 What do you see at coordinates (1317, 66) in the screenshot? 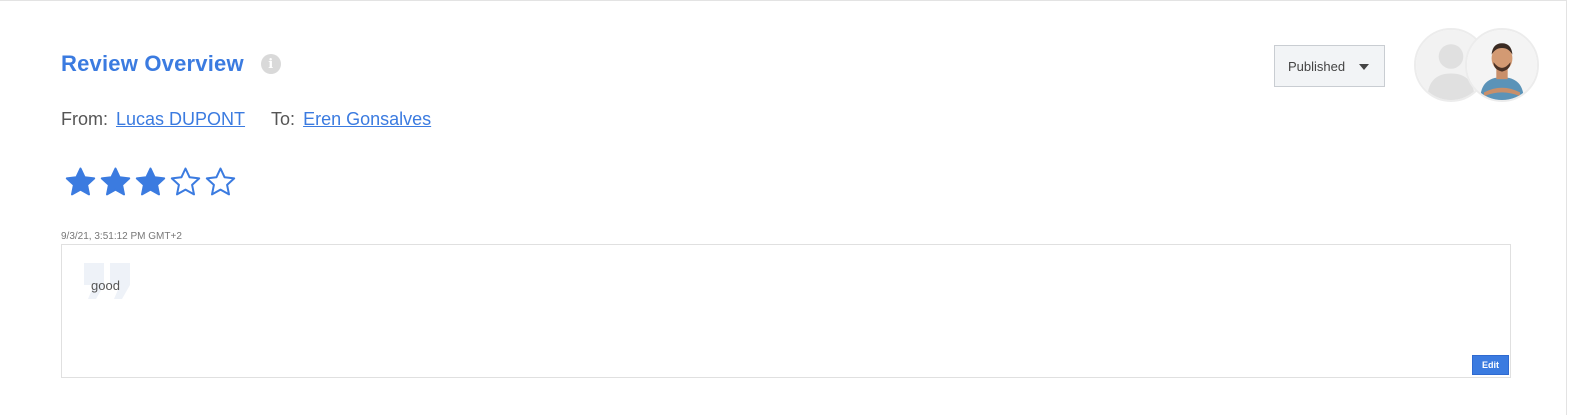
I see `status-selected-value: Published` at bounding box center [1317, 66].